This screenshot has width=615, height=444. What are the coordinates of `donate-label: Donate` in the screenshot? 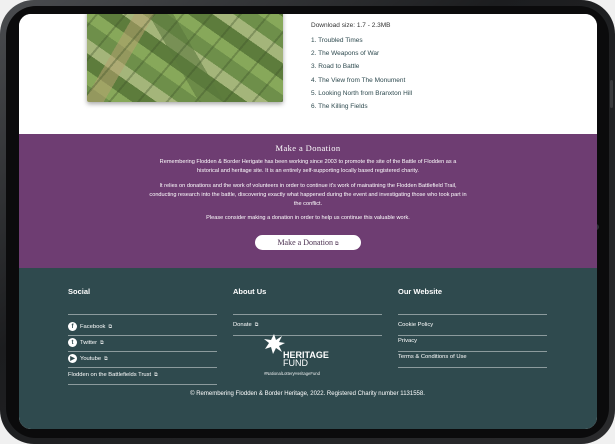 It's located at (242, 325).